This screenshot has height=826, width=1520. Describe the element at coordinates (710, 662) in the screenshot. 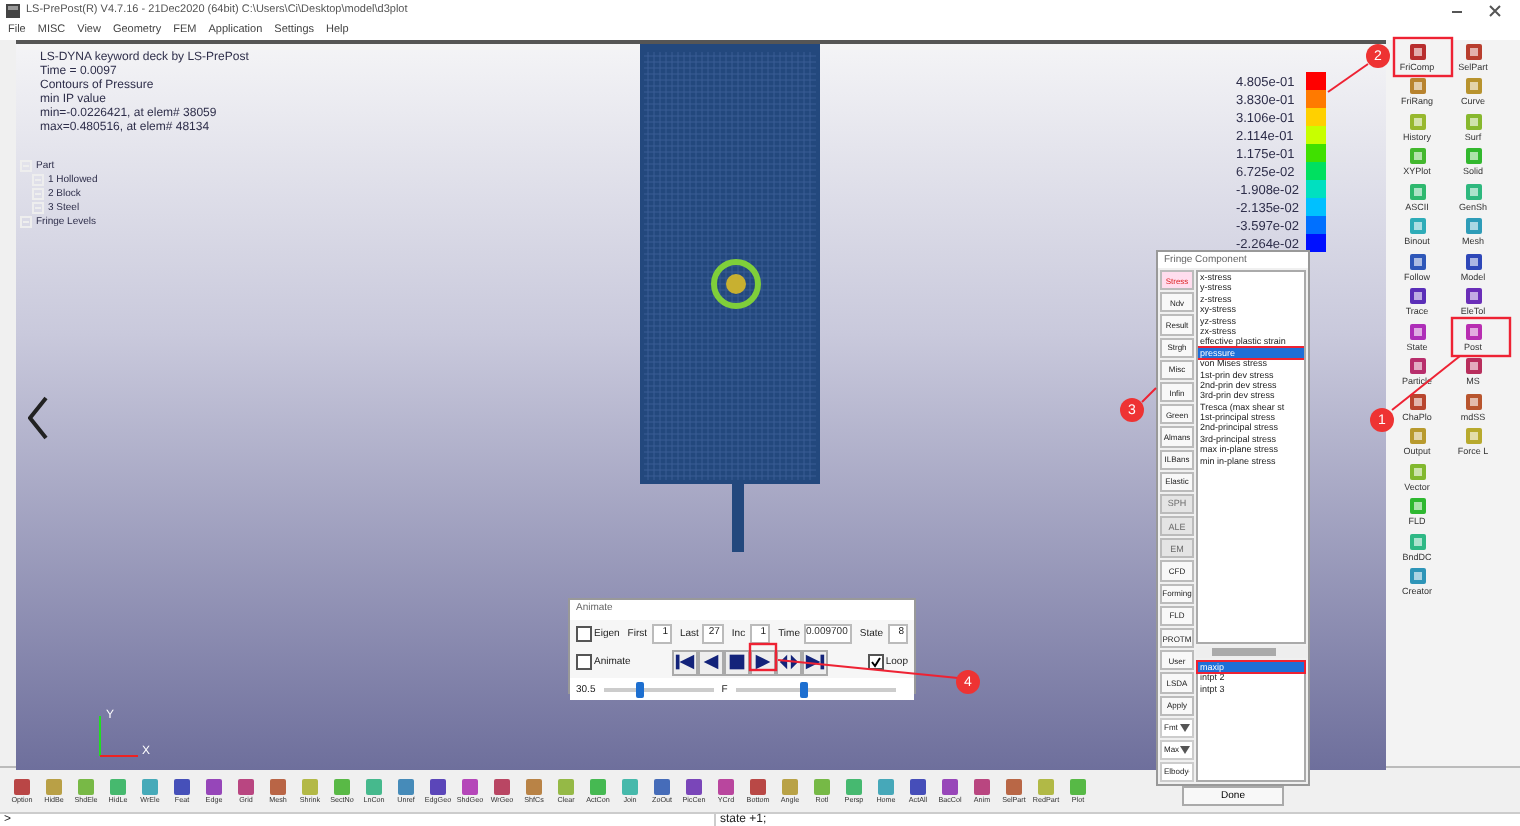

I see `step-back-icon` at that location.